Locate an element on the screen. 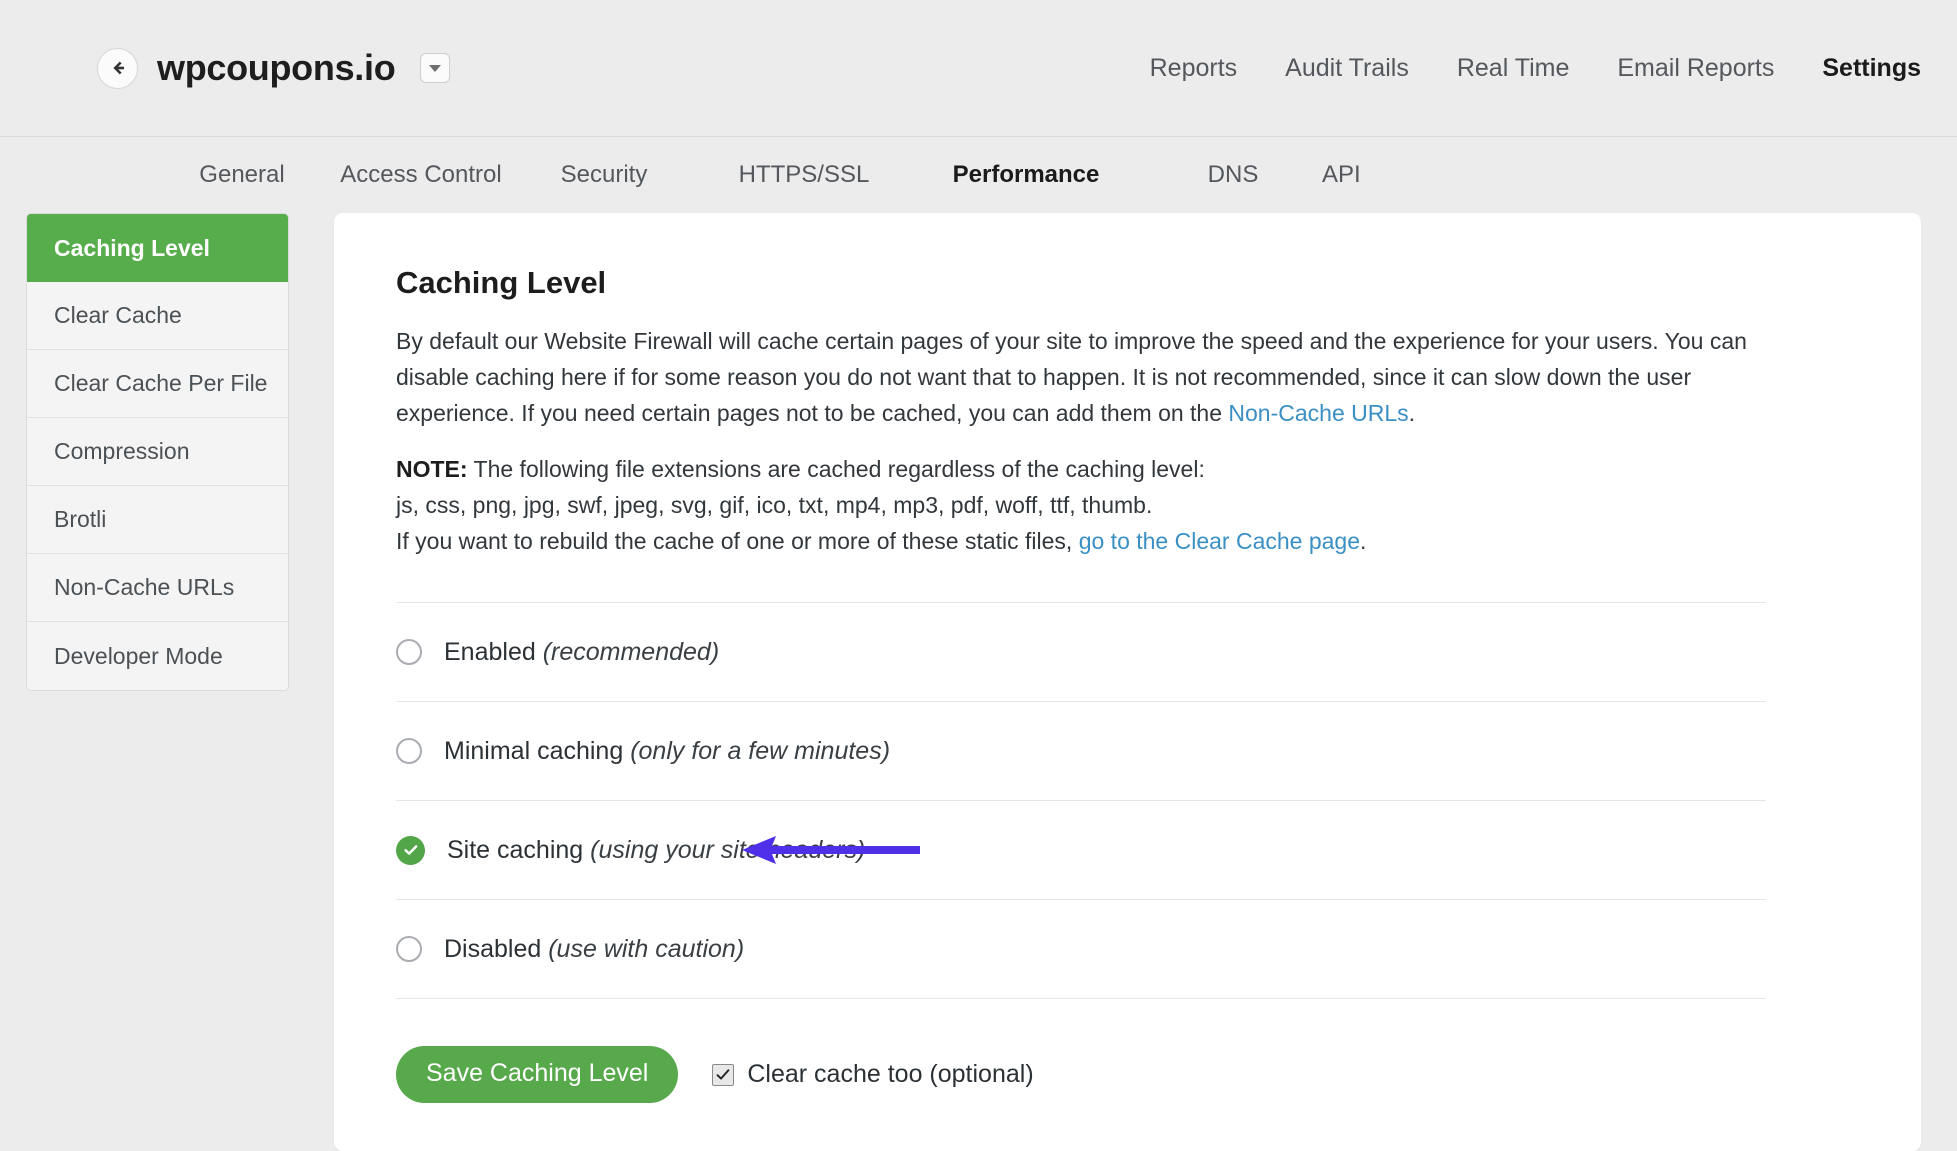  brand-group: wpcoupons.io is located at coordinates (274, 68).